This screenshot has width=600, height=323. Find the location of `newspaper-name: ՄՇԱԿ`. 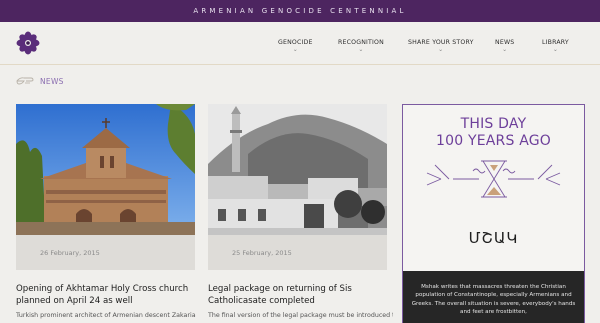

newspaper-name: ՄՇԱԿ is located at coordinates (493, 238).